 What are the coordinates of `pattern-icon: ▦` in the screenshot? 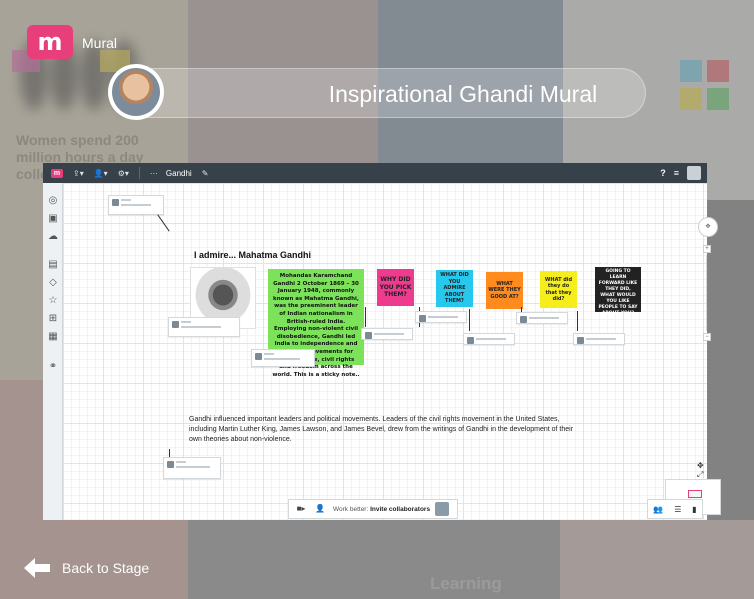 It's located at (53, 337).